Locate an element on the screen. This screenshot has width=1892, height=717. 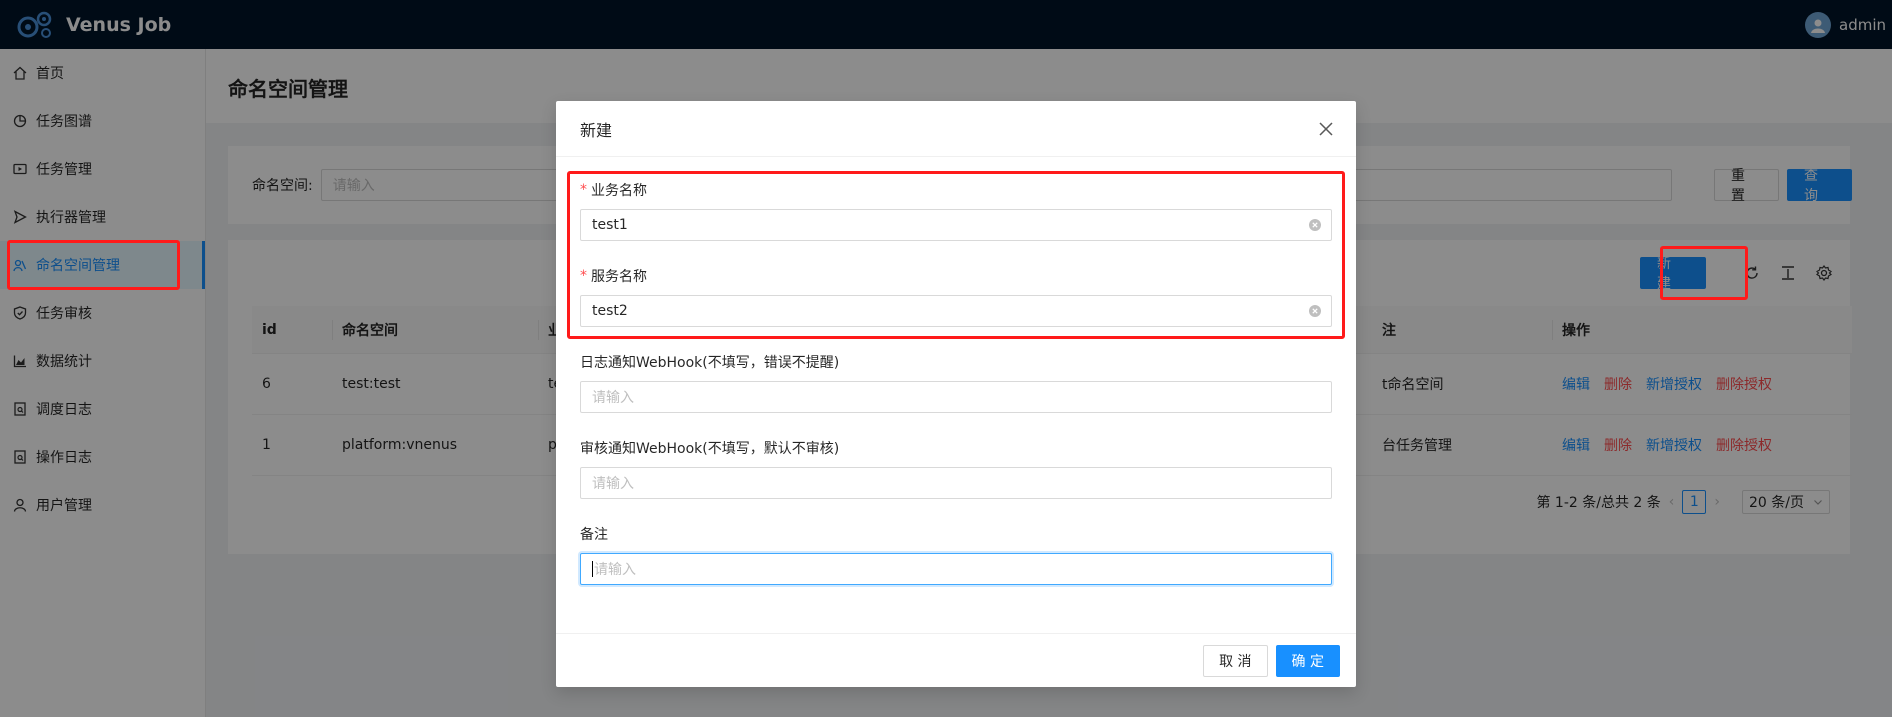
form-item-log-webhook: 日志通知WebHook(不填写，错误不提醒) 请输入 is located at coordinates (956, 382).